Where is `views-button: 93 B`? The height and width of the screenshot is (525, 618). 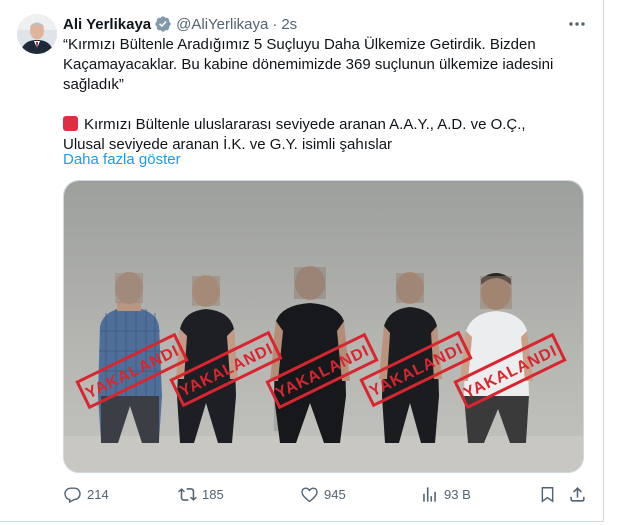 views-button: 93 B is located at coordinates (445, 494).